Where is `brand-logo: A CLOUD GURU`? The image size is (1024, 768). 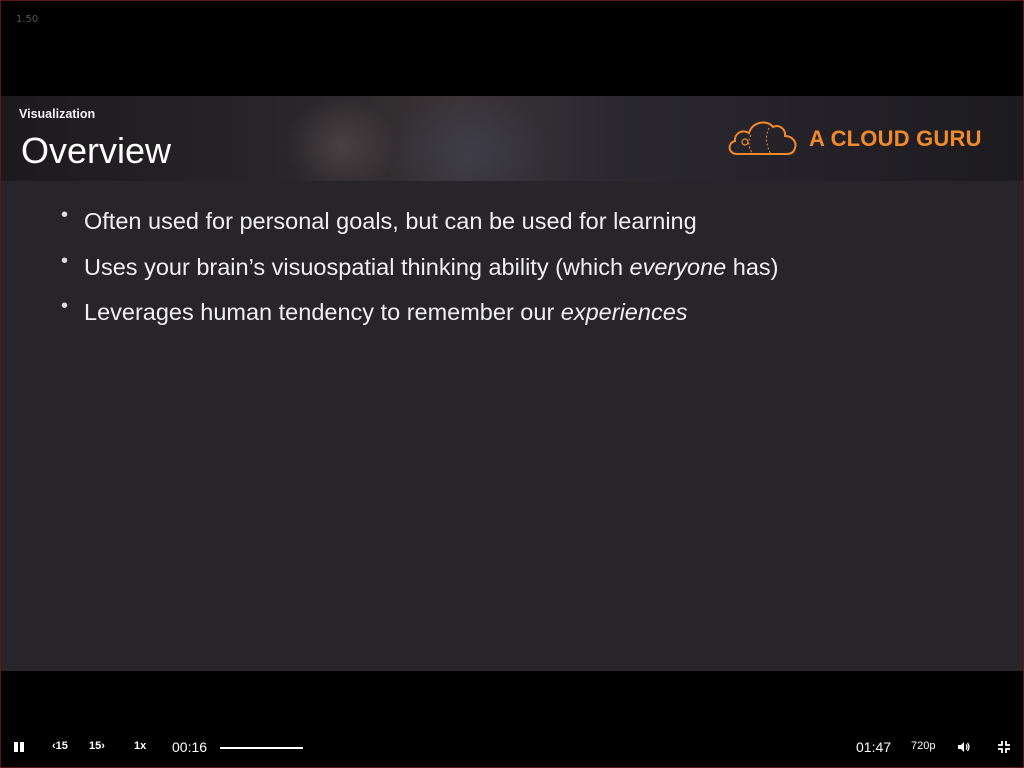 brand-logo: A CLOUD GURU is located at coordinates (862, 138).